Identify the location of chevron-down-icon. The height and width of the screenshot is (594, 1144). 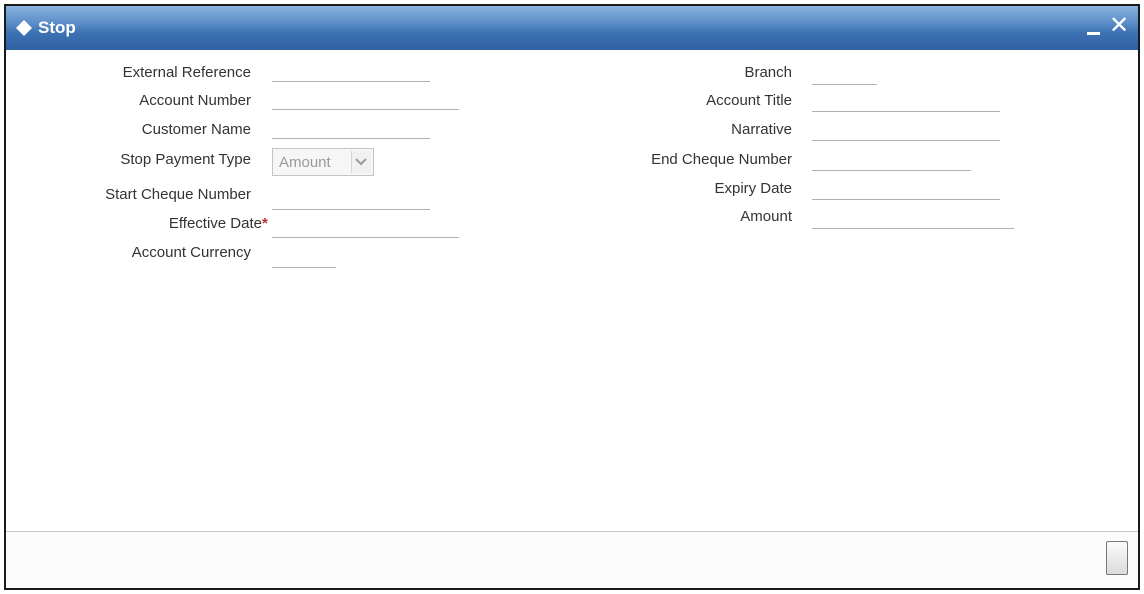
(361, 162).